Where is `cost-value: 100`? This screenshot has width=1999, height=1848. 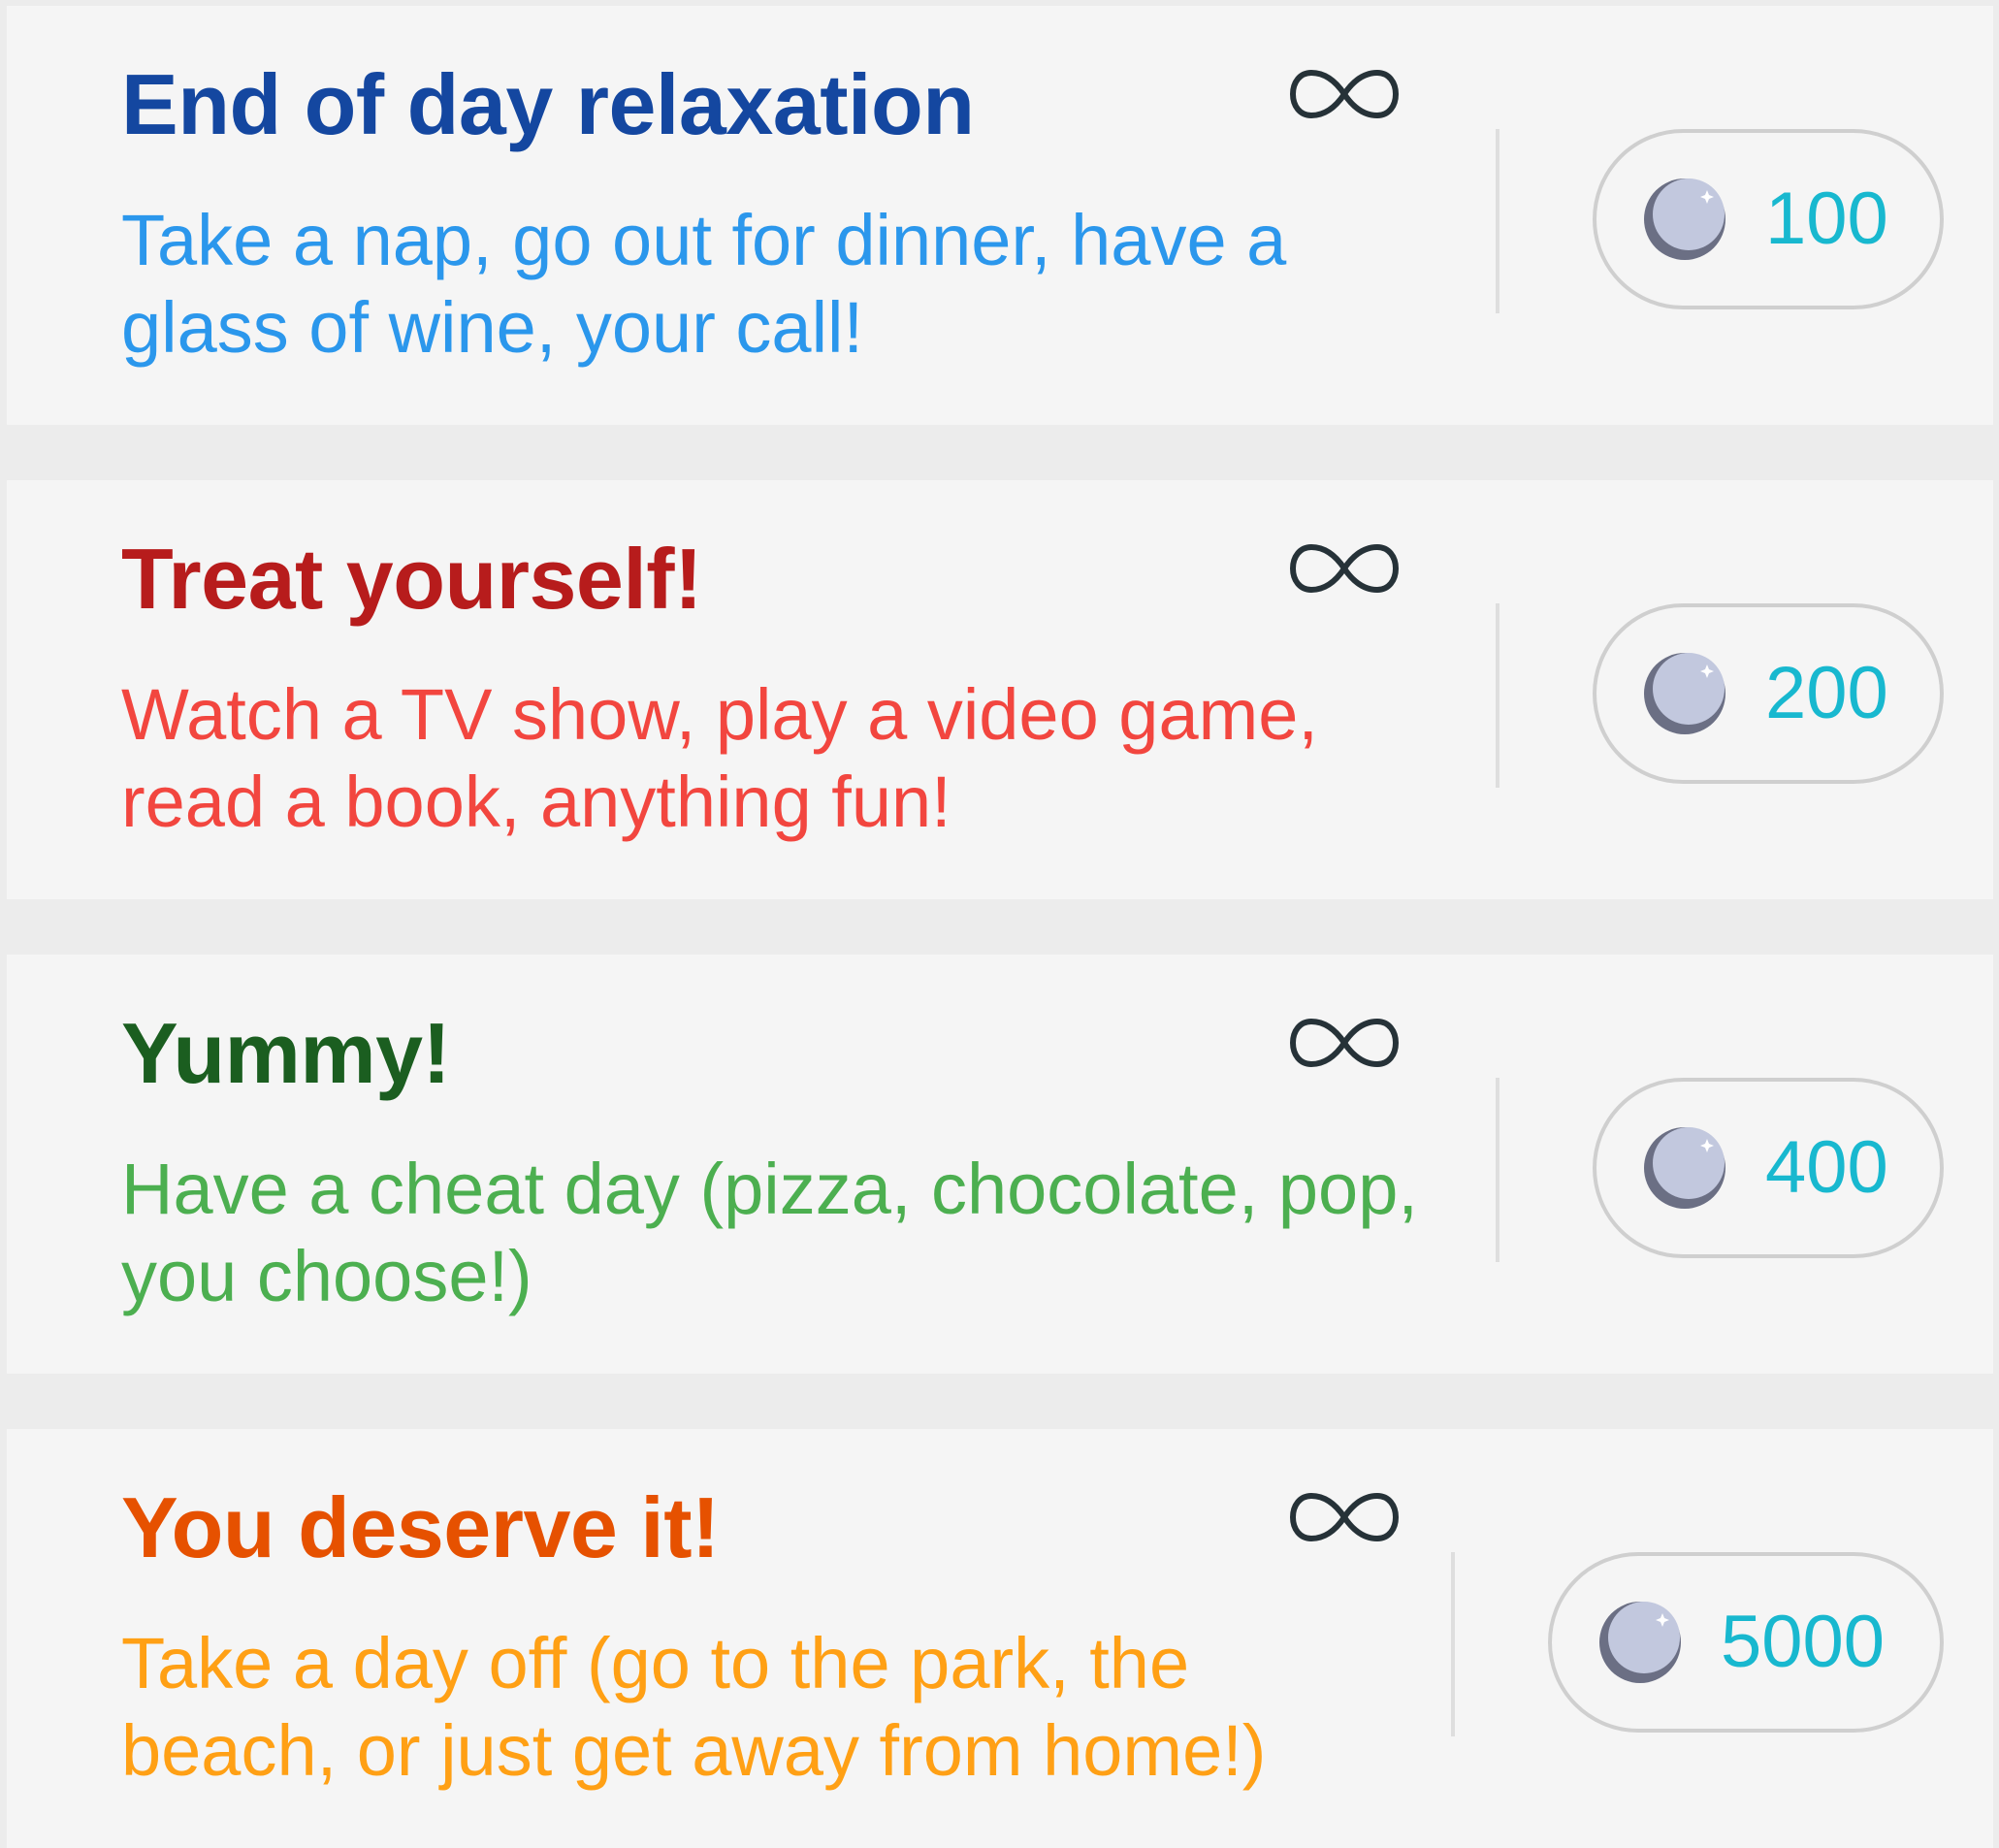 cost-value: 100 is located at coordinates (1827, 219).